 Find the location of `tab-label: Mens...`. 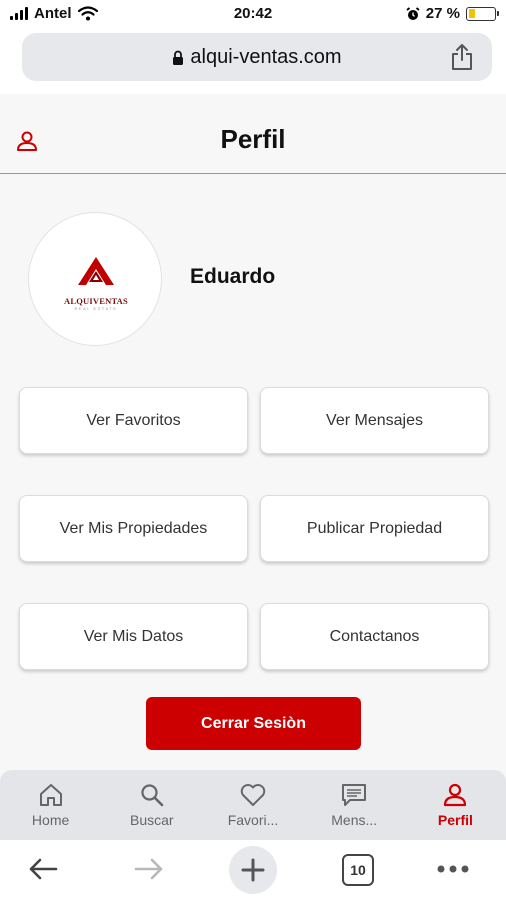

tab-label: Mens... is located at coordinates (354, 820).